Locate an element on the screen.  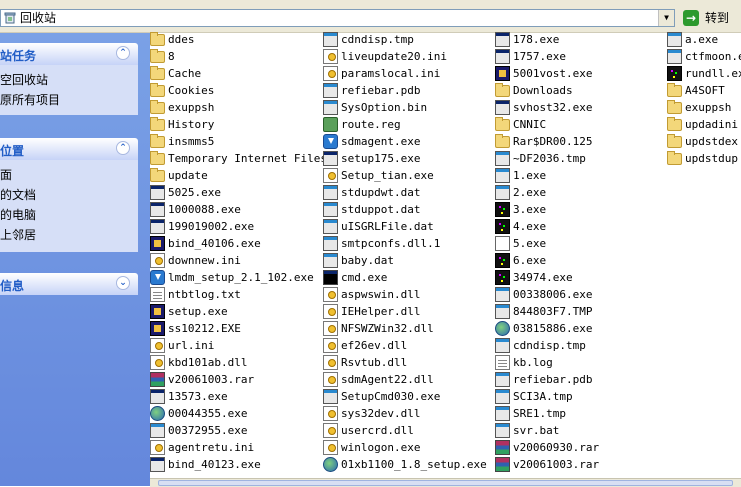
file-name: sys32dev.dll is located at coordinates (381, 413).